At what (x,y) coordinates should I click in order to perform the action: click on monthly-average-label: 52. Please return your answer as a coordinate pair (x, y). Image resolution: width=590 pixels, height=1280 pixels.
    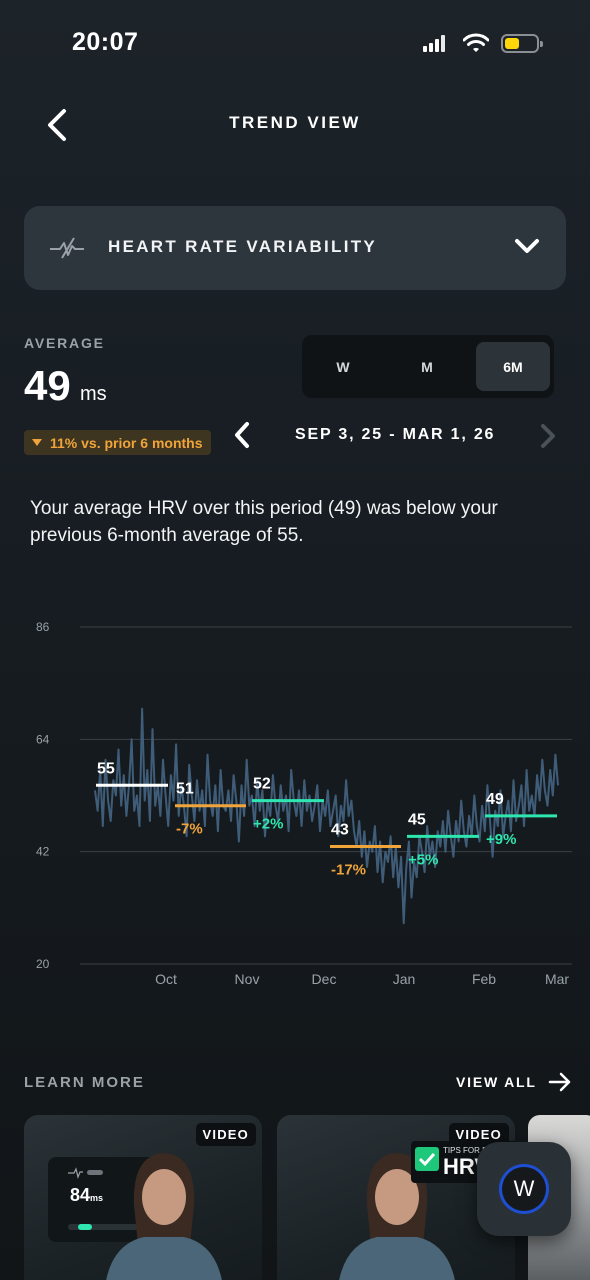
    Looking at the image, I should click on (262, 784).